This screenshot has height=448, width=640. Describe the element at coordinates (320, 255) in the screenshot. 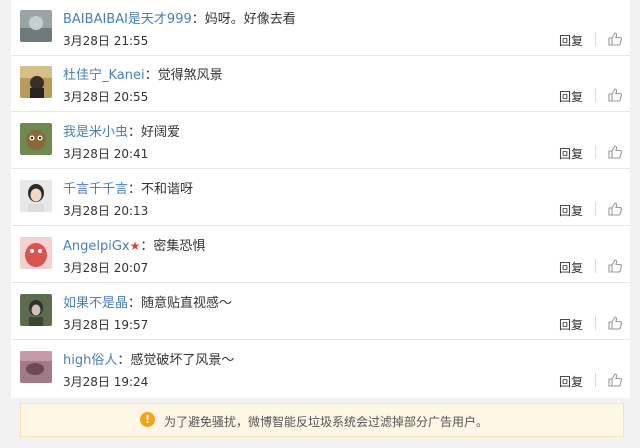

I see `comment-item: AngelpiGx★：密集恐惧 3月28日 20:07 回复` at that location.